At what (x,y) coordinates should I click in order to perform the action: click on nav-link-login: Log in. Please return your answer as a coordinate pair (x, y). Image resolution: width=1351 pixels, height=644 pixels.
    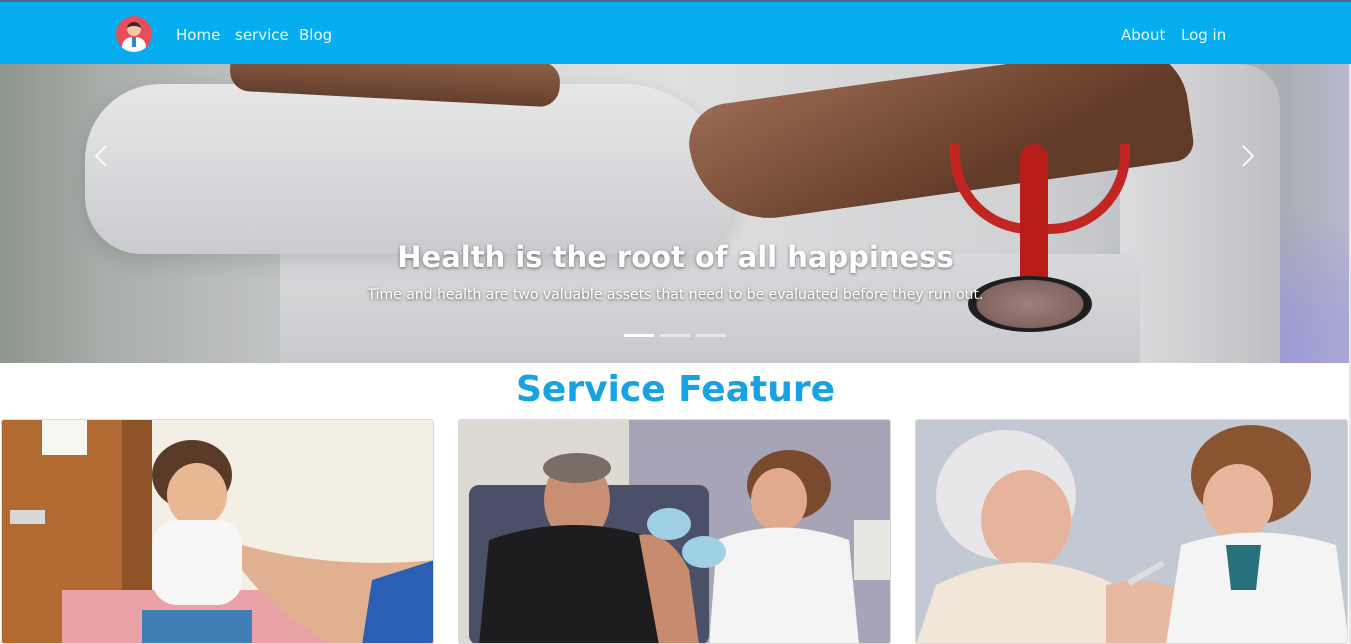
    Looking at the image, I should click on (1203, 35).